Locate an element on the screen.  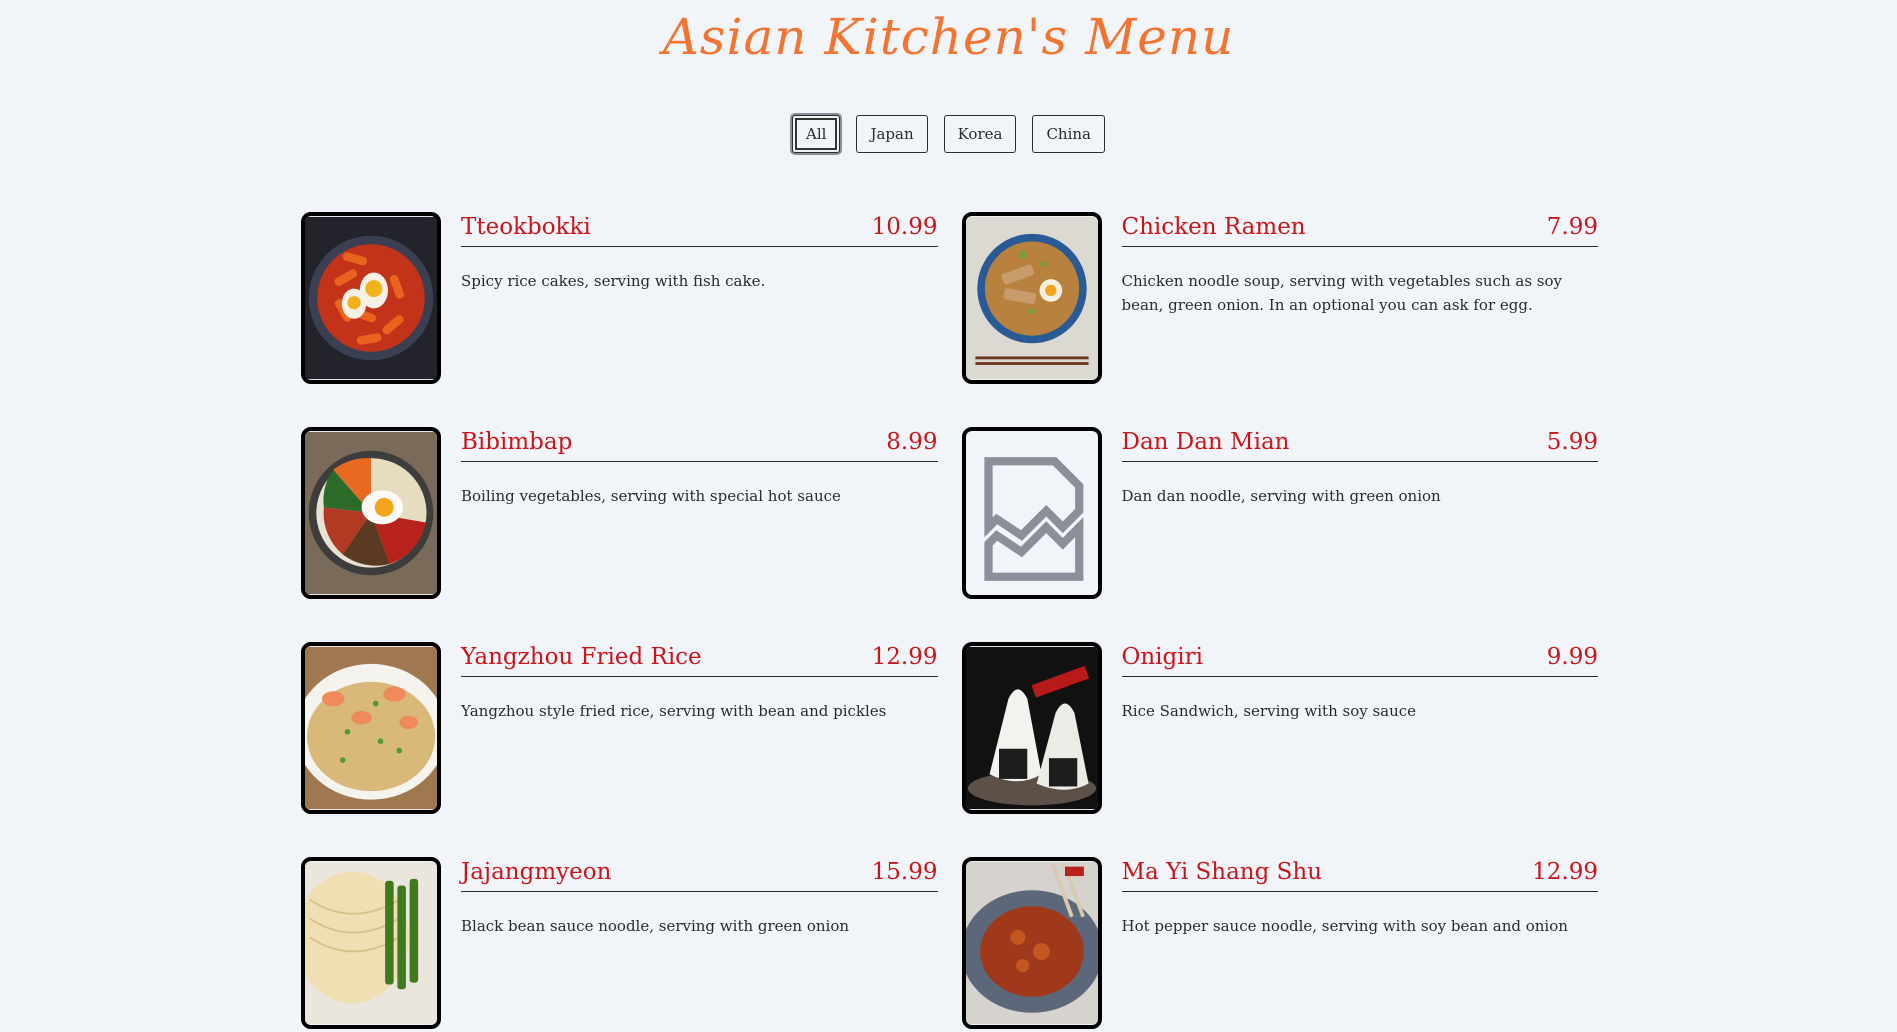
page-title: Asian Kitchen's Menu is located at coordinates (948, 37).